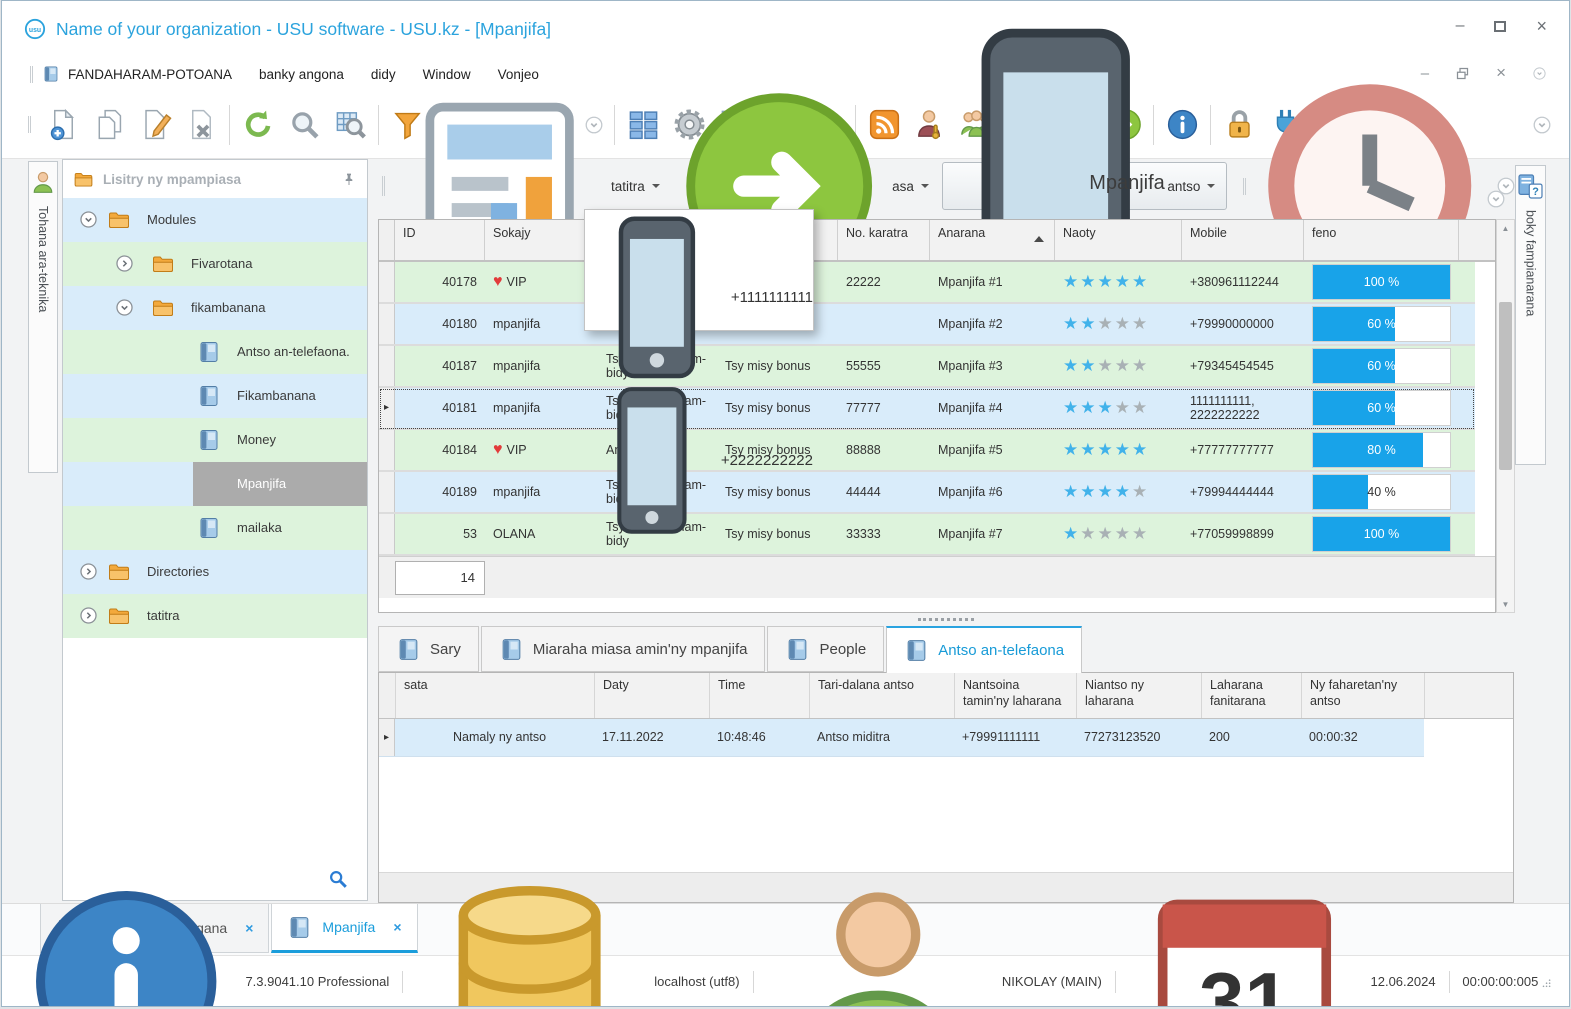 This screenshot has width=1571, height=1009. I want to click on calls-column-header-laharana-fanitarana: Laharana fanitarana, so click(1252, 695).